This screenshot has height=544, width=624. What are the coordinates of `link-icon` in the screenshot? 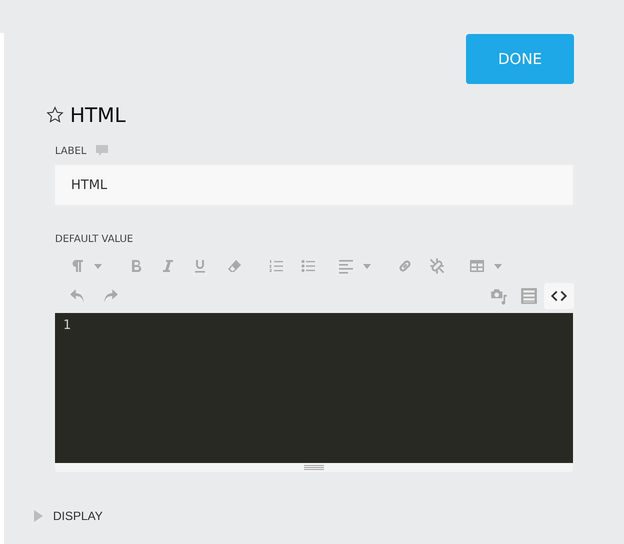 It's located at (405, 266).